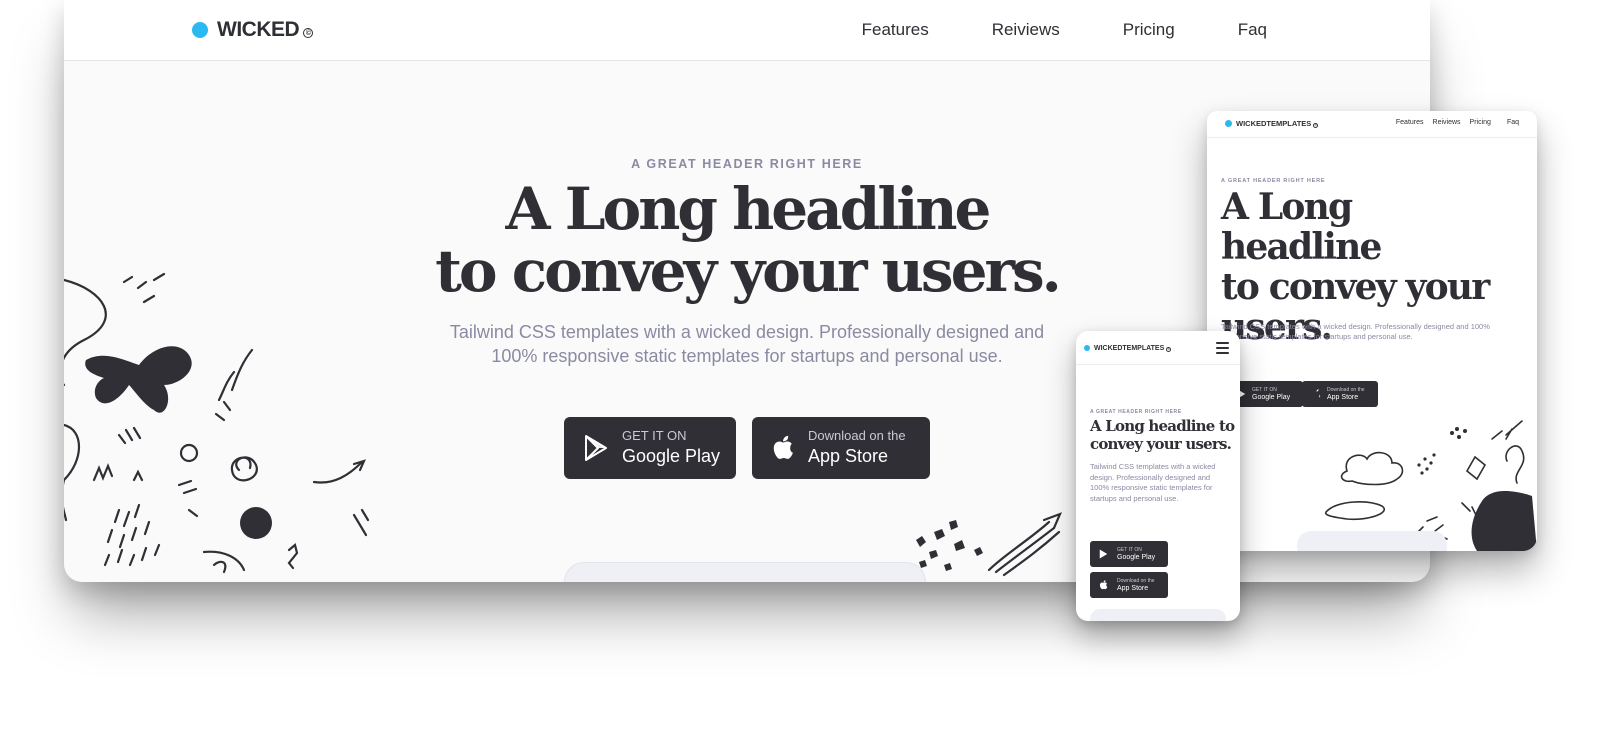  Describe the element at coordinates (1158, 615) in the screenshot. I see `phone-bottom-card` at that location.